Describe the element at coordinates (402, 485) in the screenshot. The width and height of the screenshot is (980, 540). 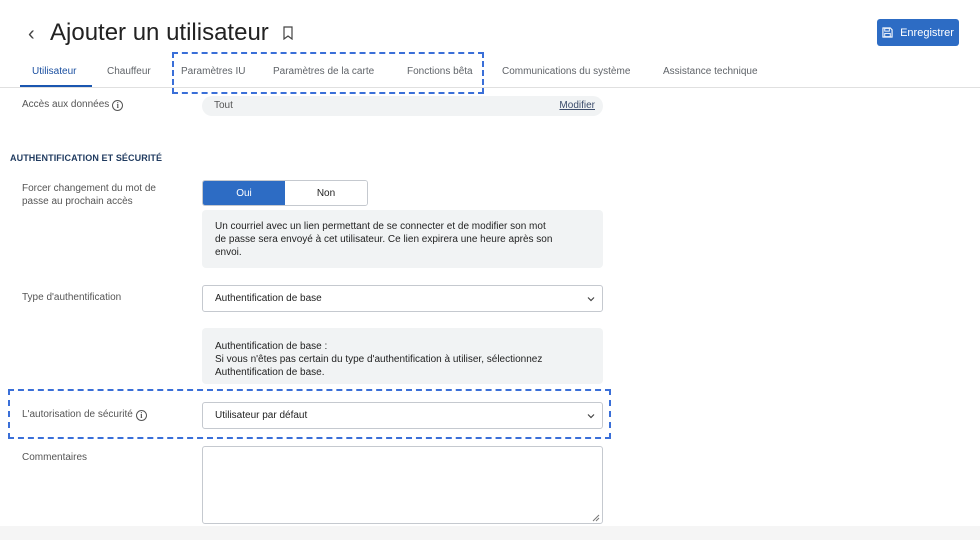
I see `comments-textarea` at that location.